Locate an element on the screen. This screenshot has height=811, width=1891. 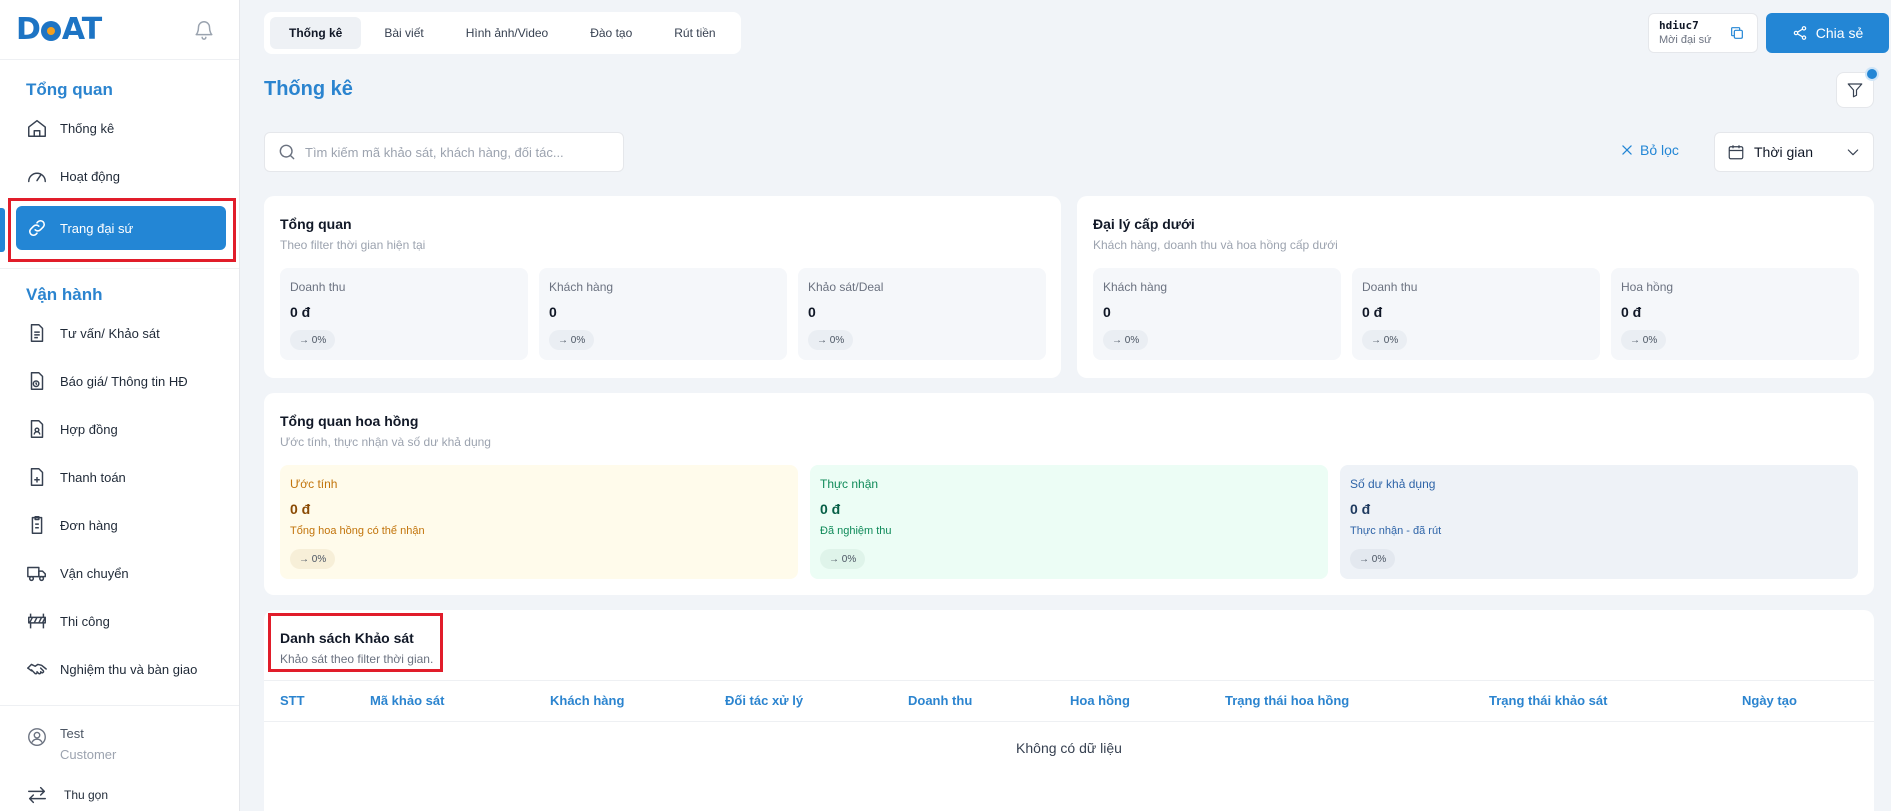
barrier-icon is located at coordinates (37, 621).